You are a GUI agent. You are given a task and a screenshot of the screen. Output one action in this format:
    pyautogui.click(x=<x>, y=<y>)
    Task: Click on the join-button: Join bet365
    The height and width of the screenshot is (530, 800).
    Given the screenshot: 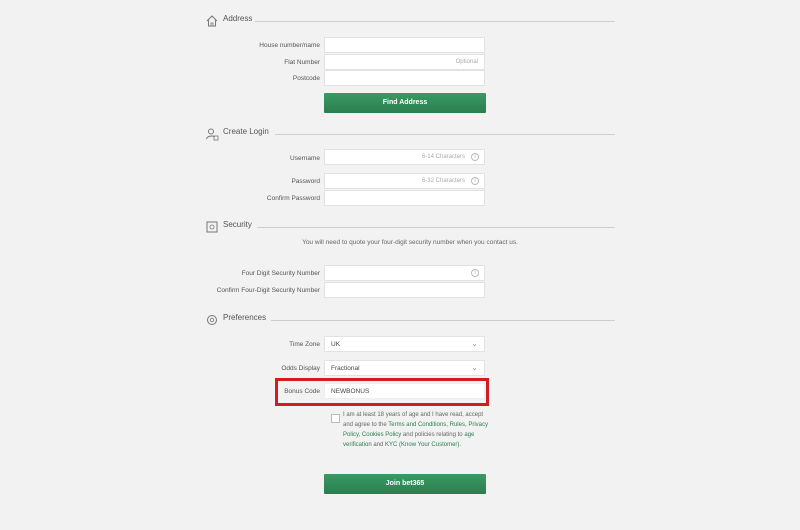 What is the action you would take?
    pyautogui.click(x=405, y=484)
    